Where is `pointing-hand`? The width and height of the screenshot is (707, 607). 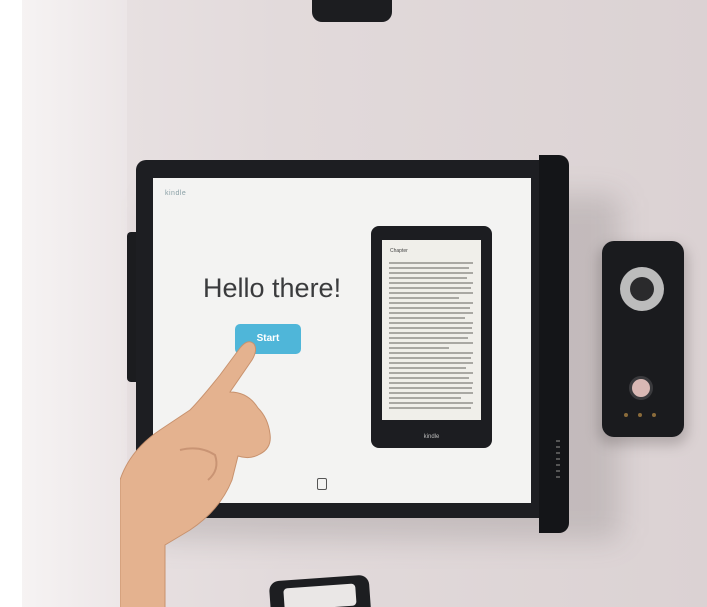 pointing-hand is located at coordinates (195, 474).